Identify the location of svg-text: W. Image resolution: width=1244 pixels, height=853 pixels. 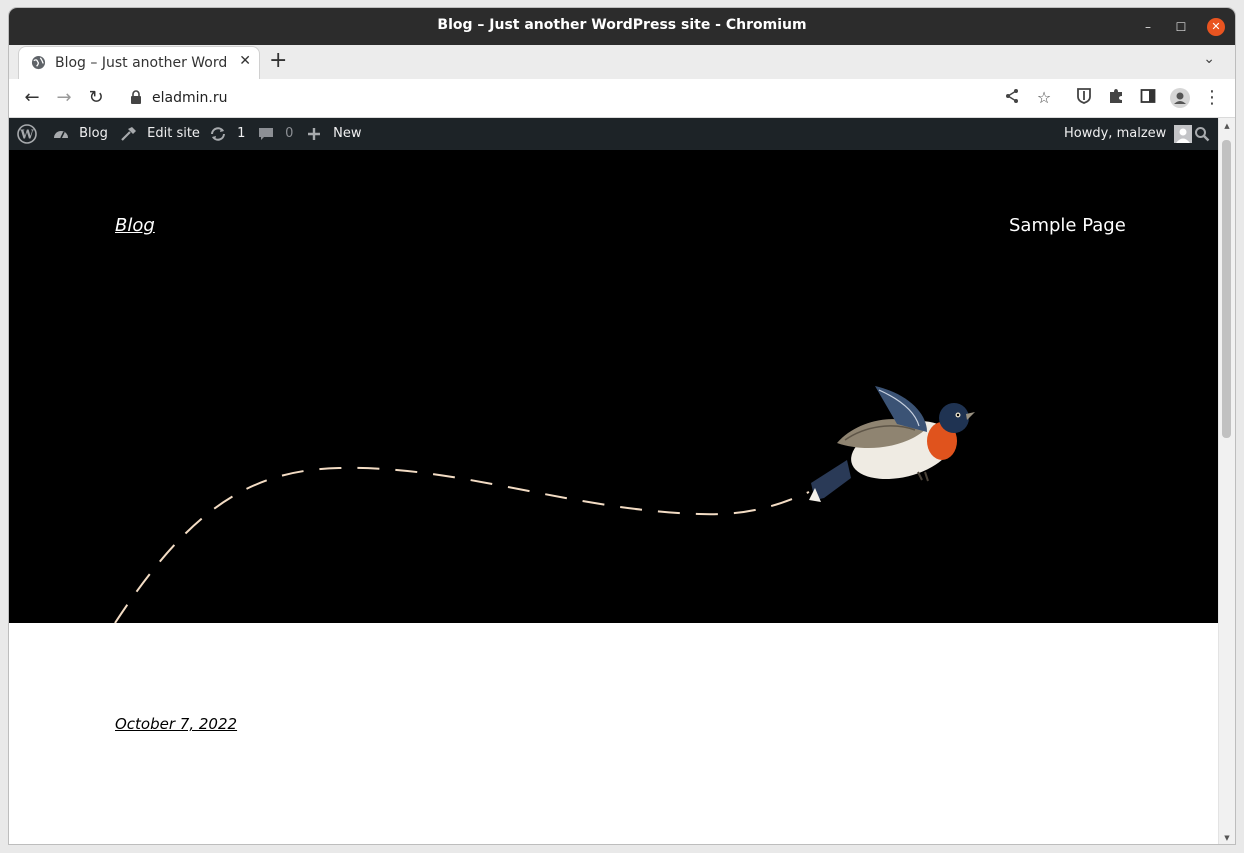
(26, 134).